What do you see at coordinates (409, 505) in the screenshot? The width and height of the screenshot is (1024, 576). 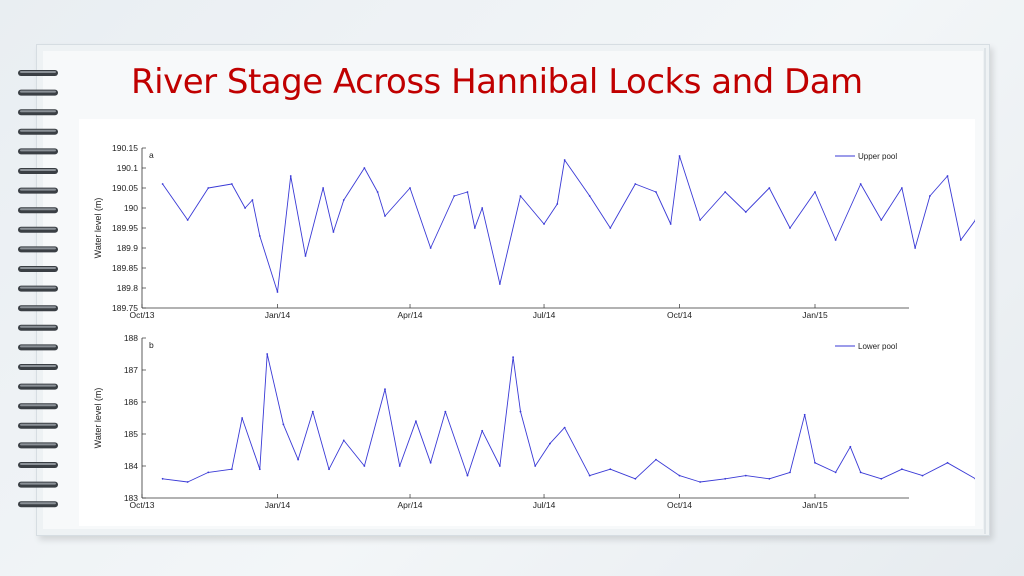 I see `x-tick-label: Apr/14` at bounding box center [409, 505].